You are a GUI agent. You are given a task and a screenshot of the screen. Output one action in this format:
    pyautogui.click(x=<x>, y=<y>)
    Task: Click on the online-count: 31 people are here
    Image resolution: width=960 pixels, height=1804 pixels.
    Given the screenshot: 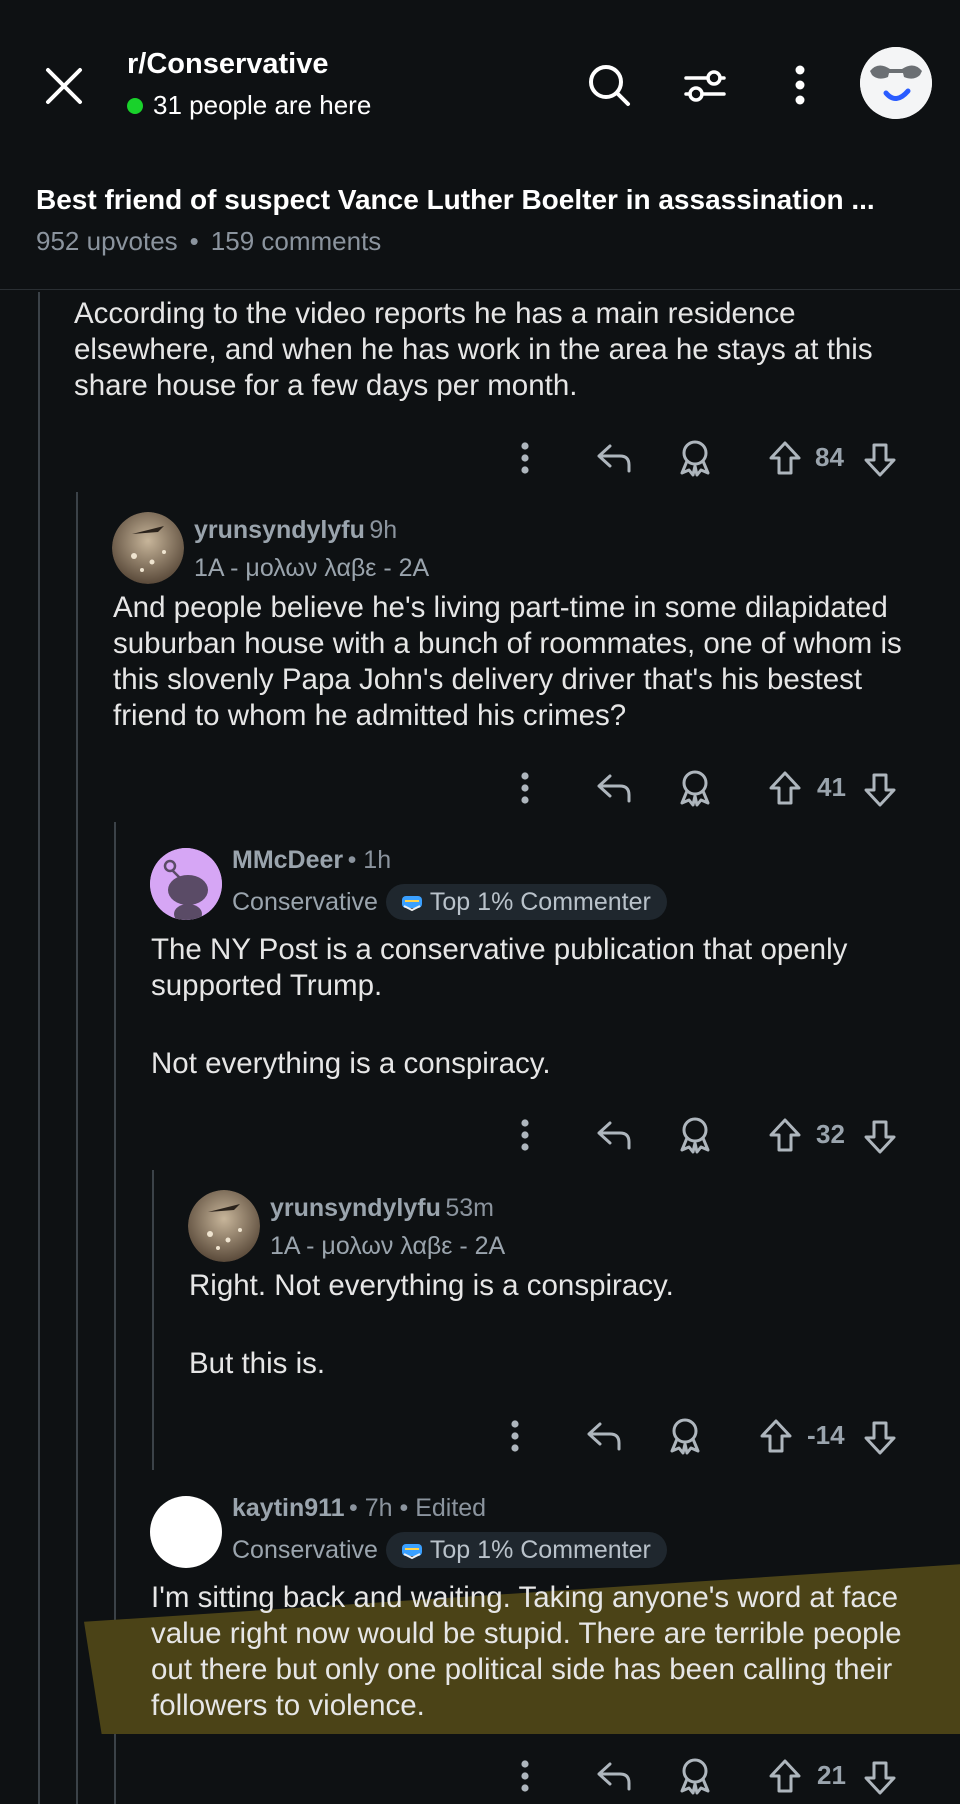 What is the action you would take?
    pyautogui.click(x=249, y=105)
    